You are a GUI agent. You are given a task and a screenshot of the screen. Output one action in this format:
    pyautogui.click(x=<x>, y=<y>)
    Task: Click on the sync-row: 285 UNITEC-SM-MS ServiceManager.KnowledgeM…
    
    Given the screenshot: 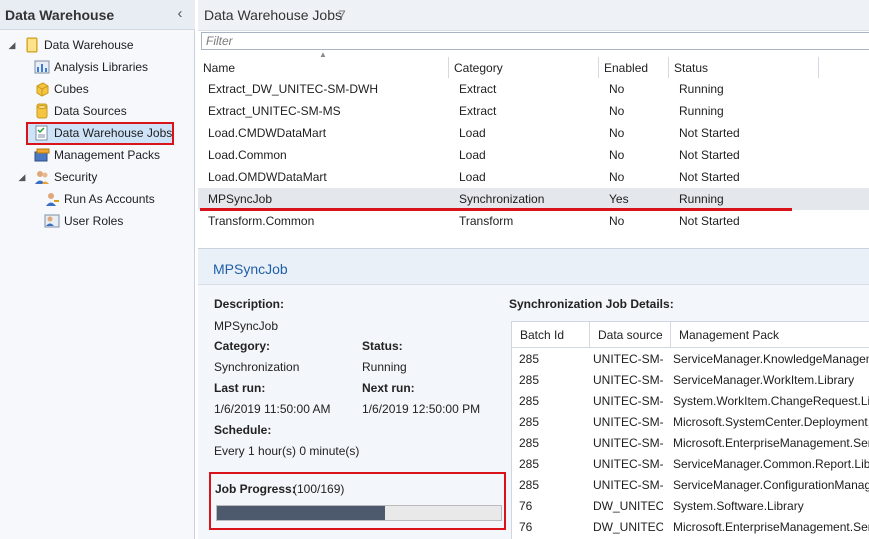 What is the action you would take?
    pyautogui.click(x=690, y=359)
    